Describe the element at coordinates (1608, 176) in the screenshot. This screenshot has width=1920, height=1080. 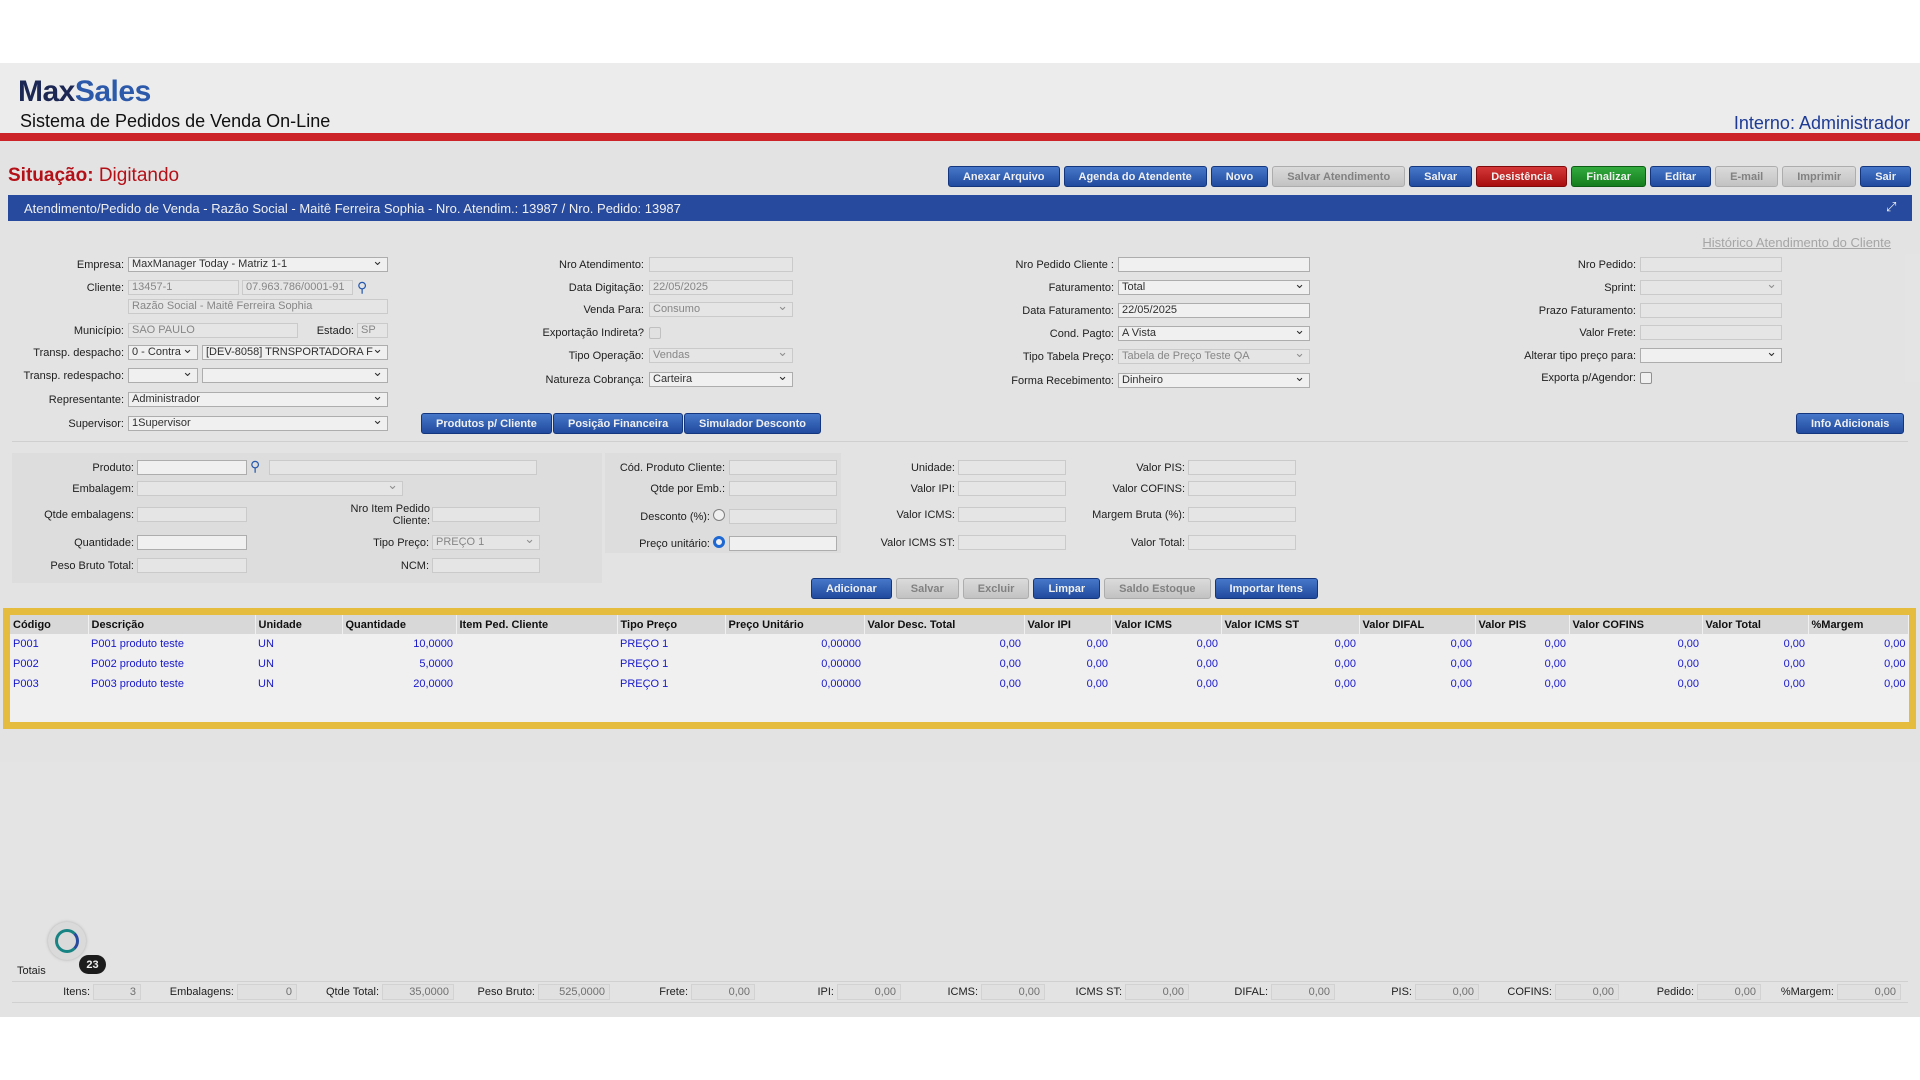
I see `finalize-button: Finalizar` at that location.